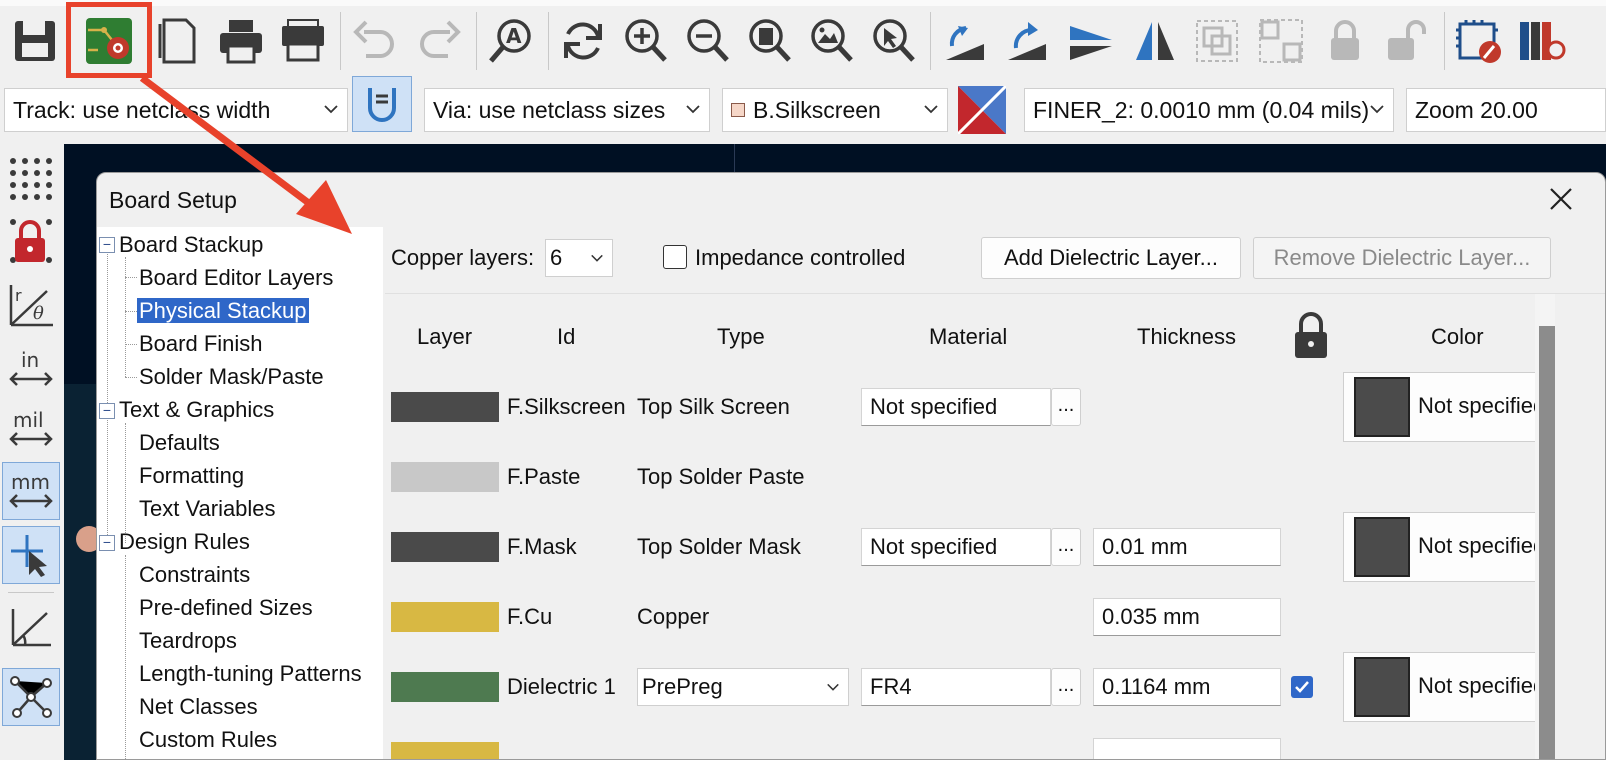 The image size is (1606, 760). Describe the element at coordinates (965, 41) in the screenshot. I see `rotate-ccw-icon` at that location.